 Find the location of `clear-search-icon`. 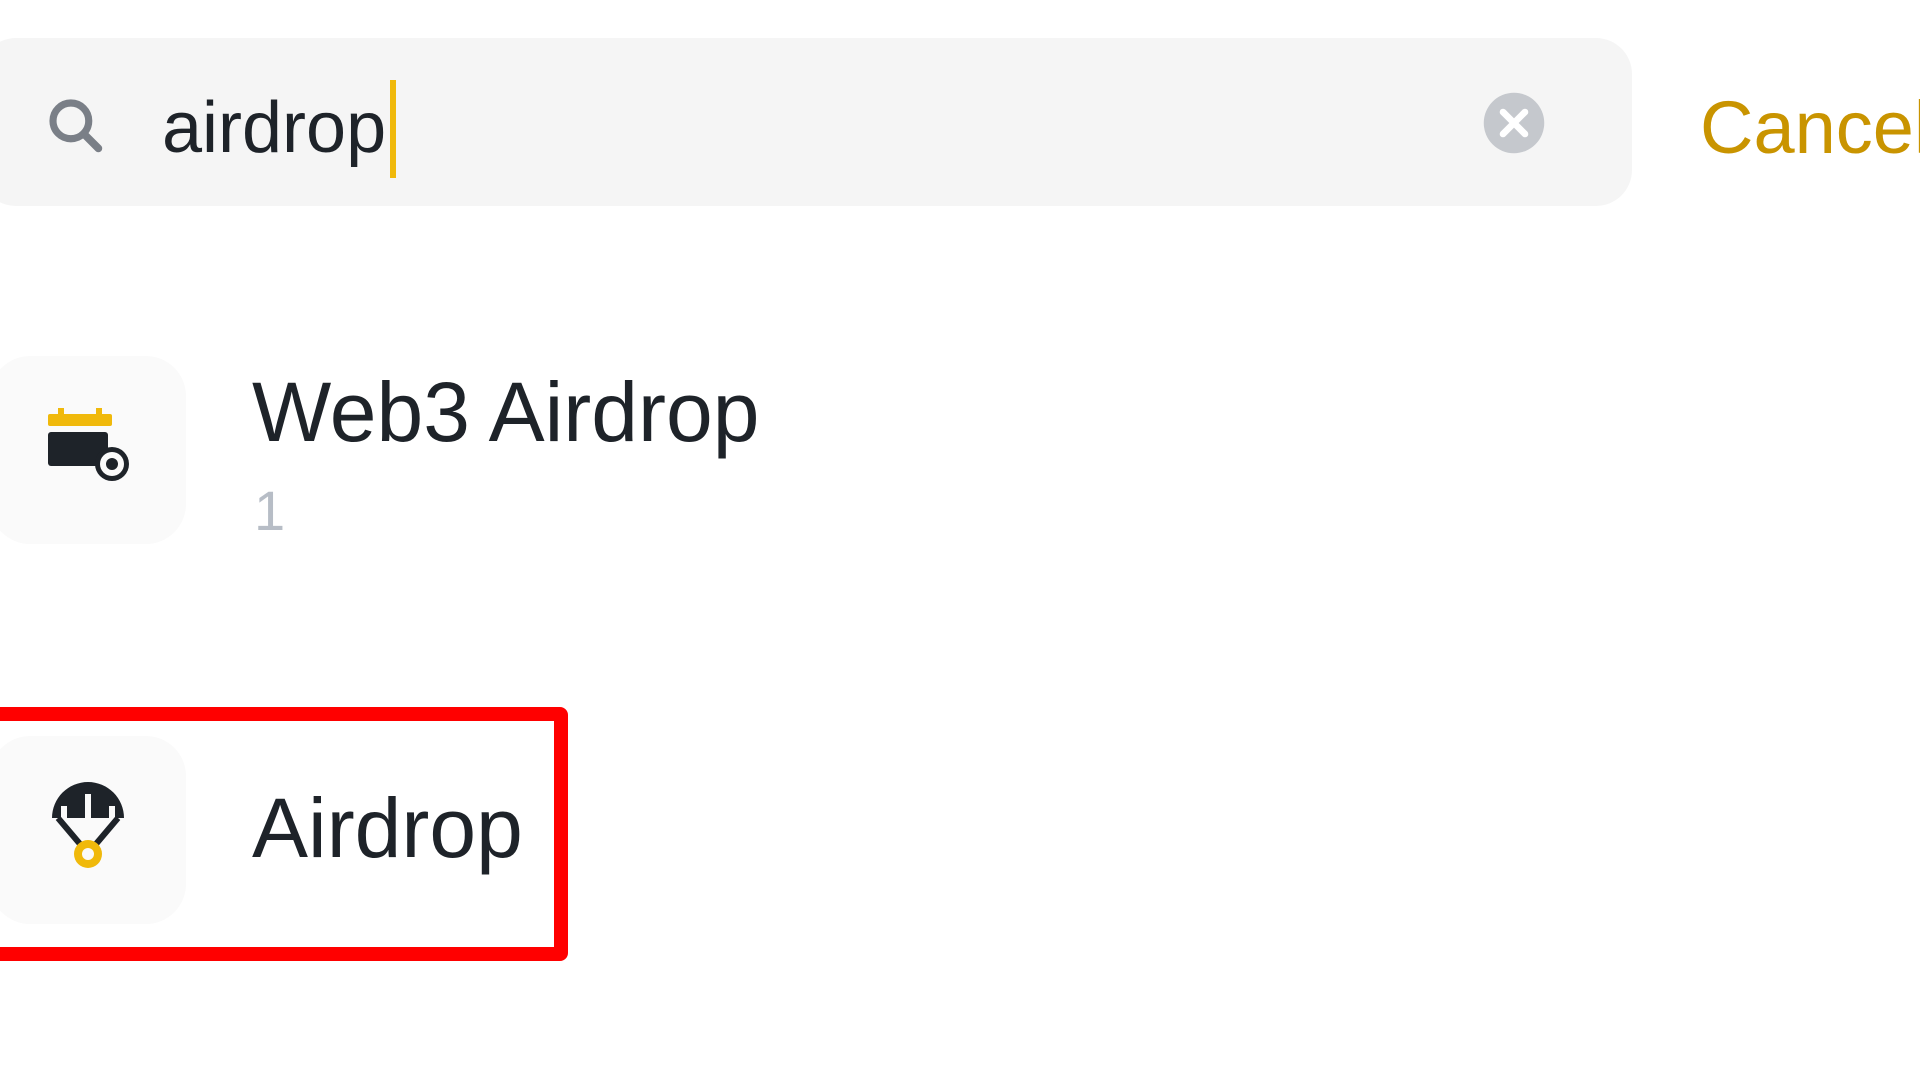

clear-search-icon is located at coordinates (1514, 123).